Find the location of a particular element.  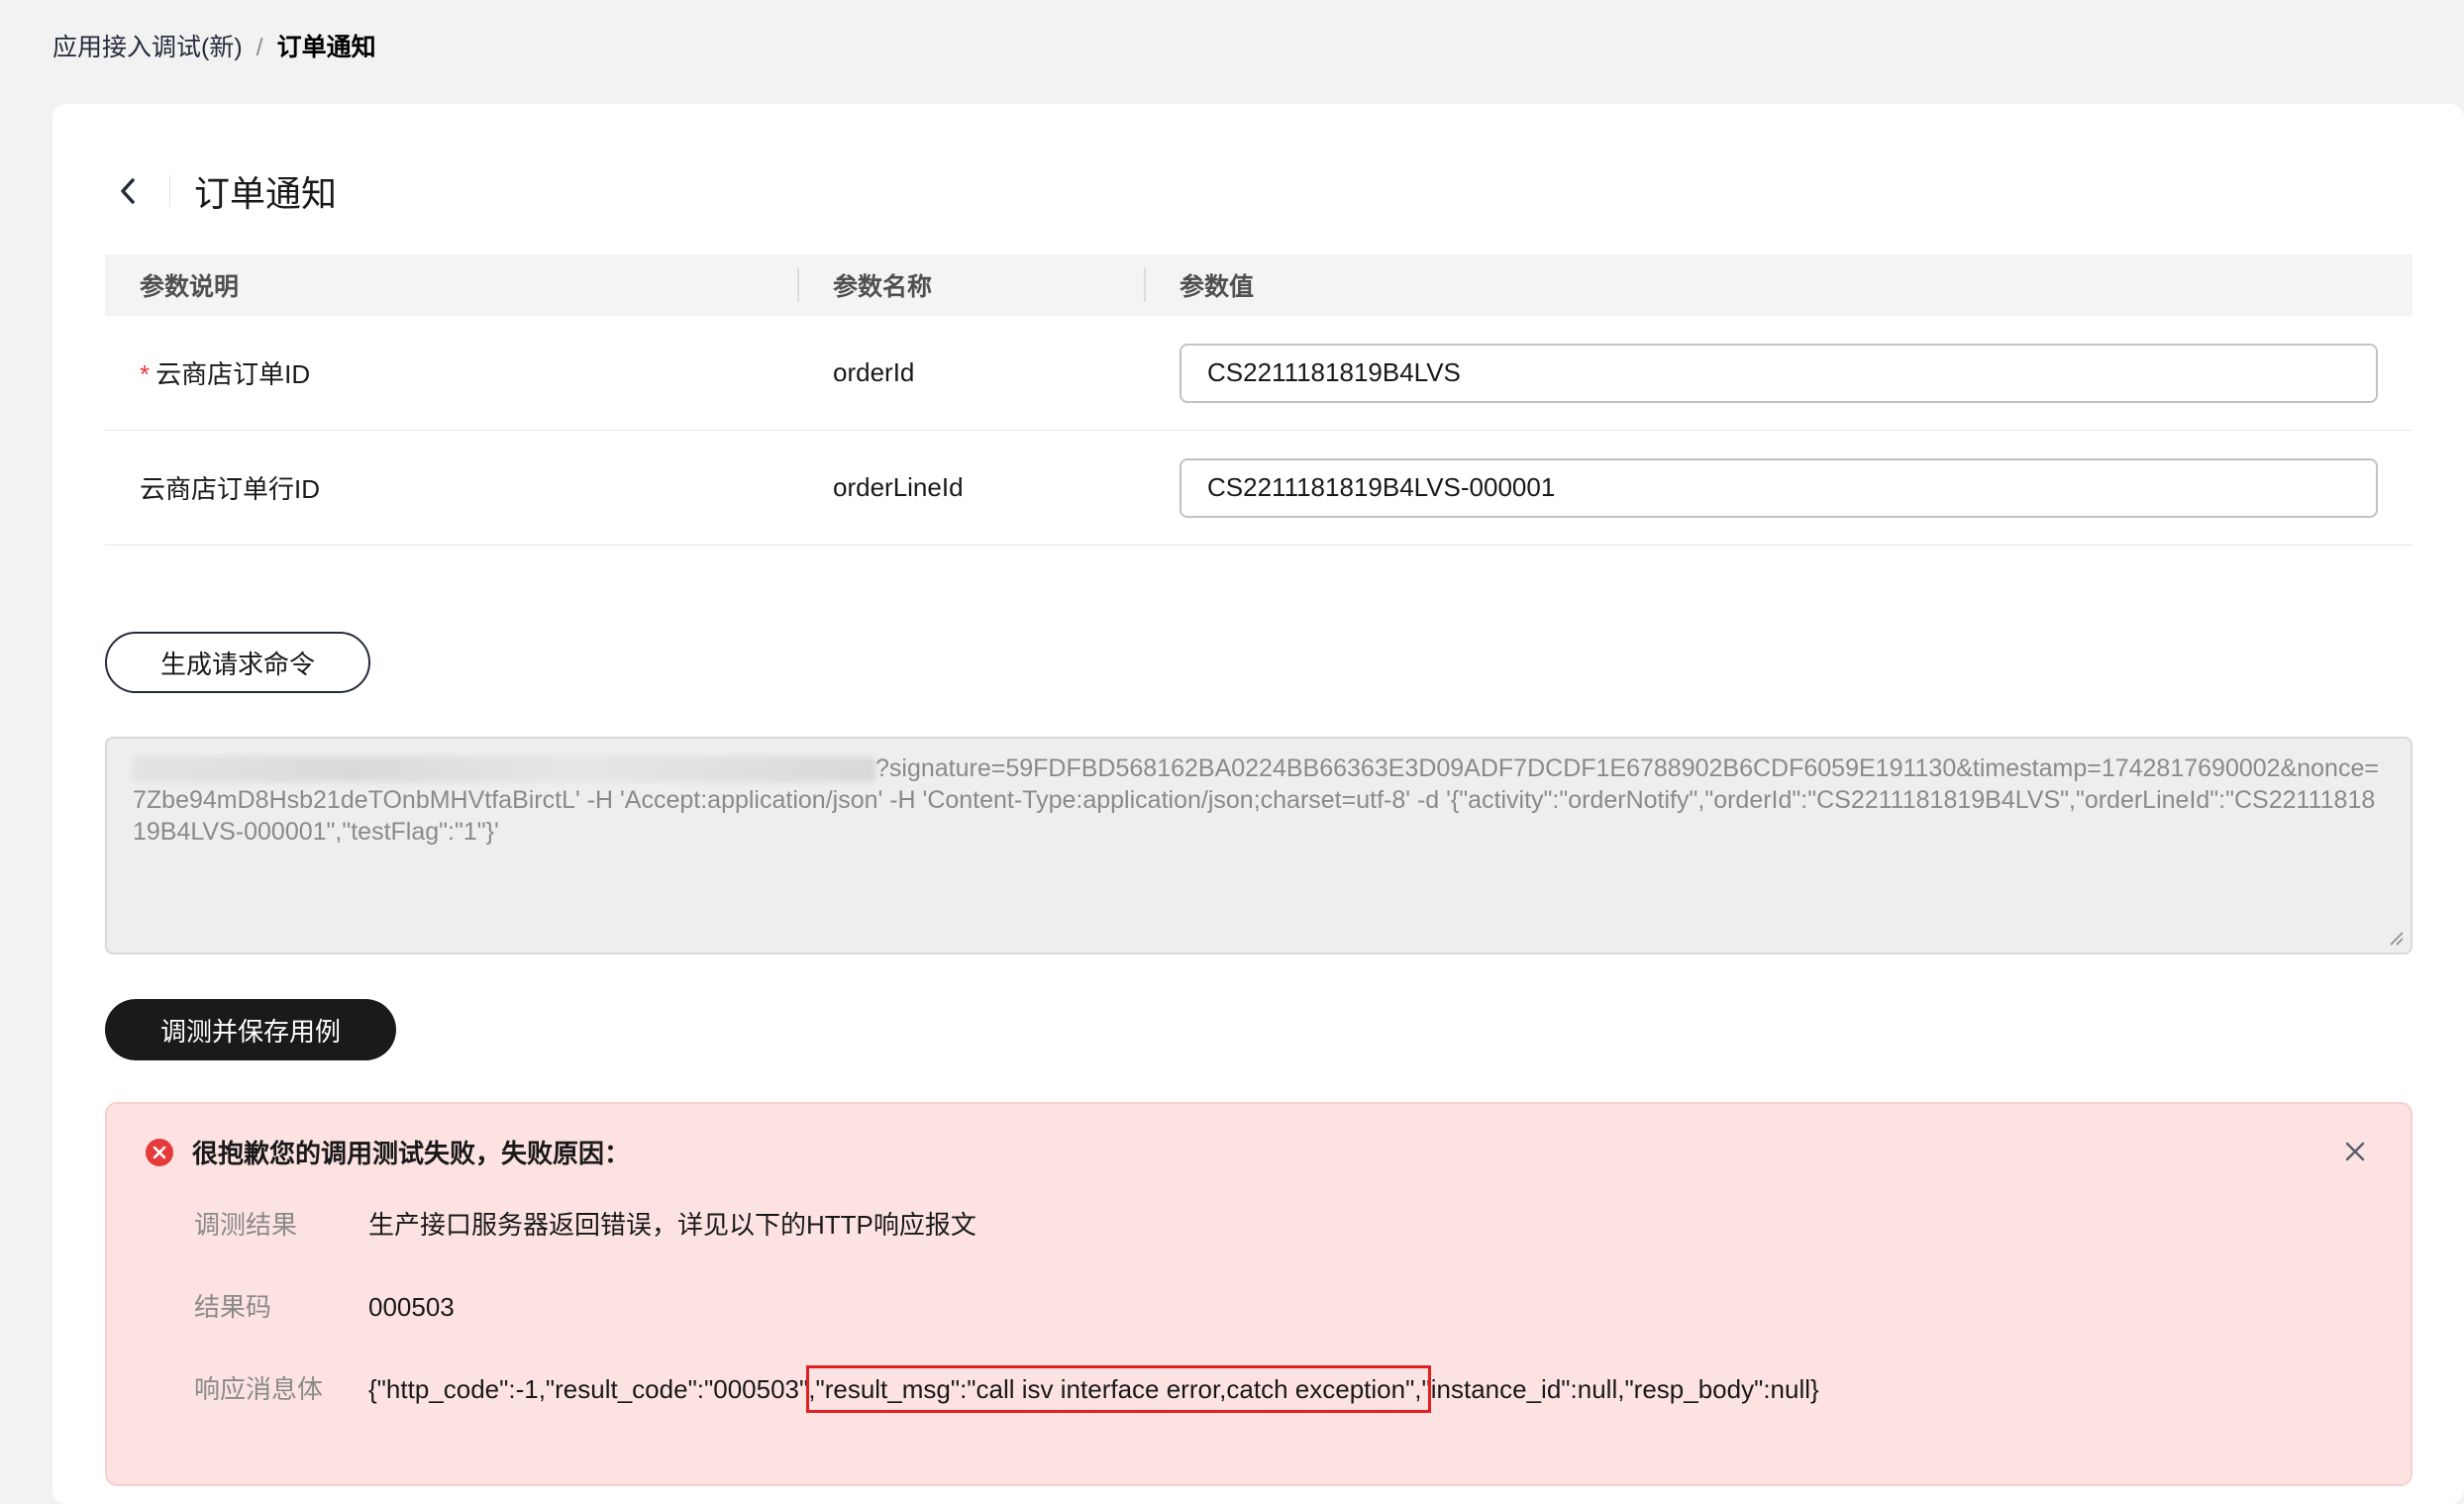

chevron-left-icon is located at coordinates (128, 191).